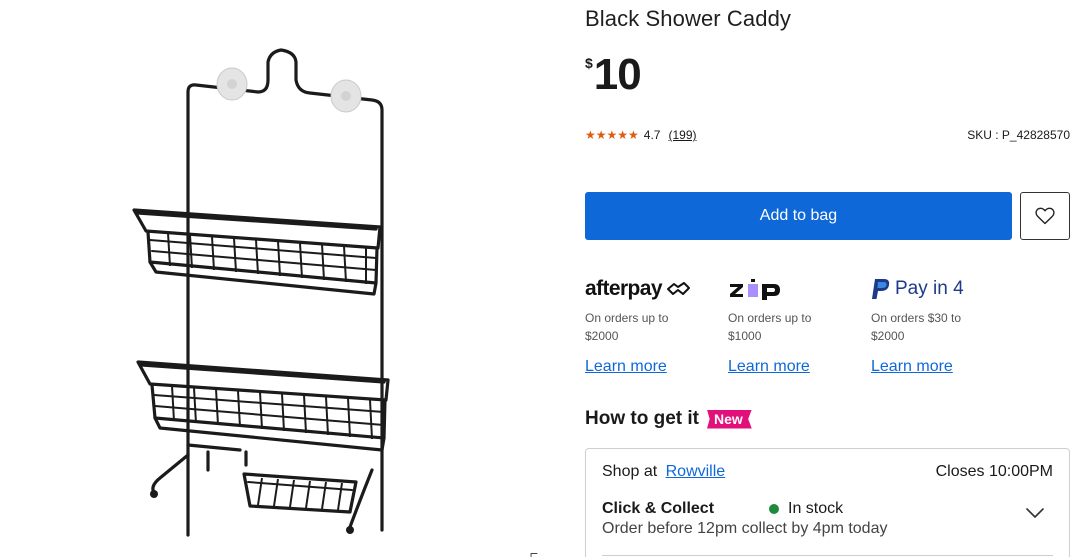 This screenshot has width=1080, height=557. What do you see at coordinates (916, 327) in the screenshot?
I see `paypal-note: On orders $30 to $2000` at bounding box center [916, 327].